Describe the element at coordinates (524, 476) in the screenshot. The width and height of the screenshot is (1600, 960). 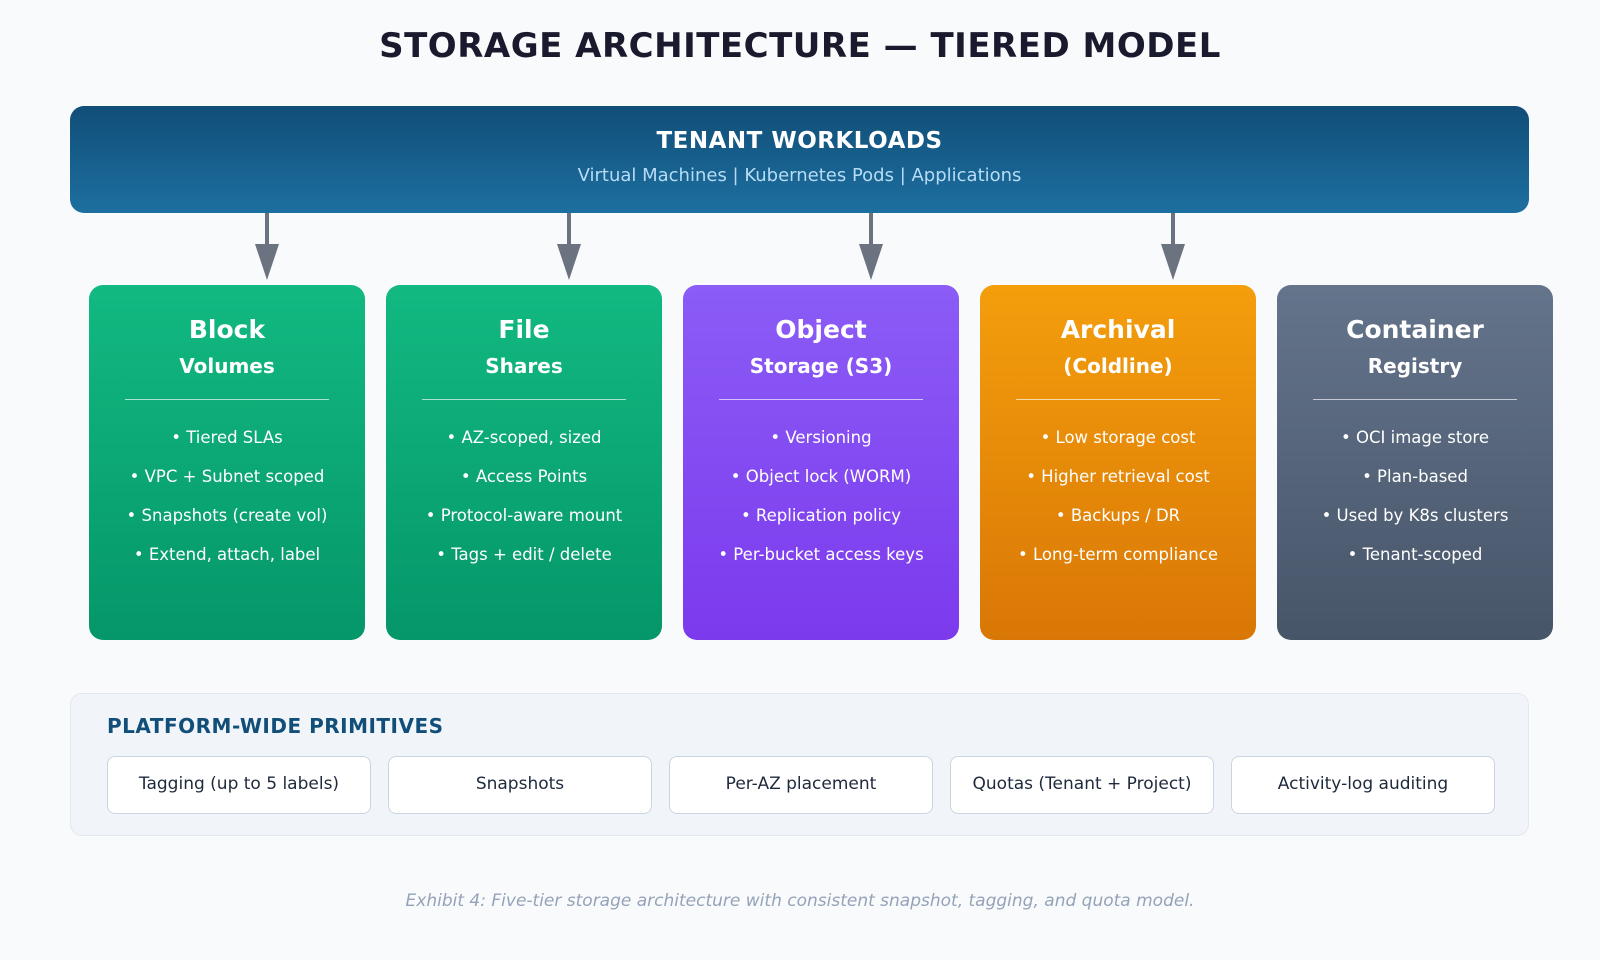
I see `tier-bullet: • Access Points` at that location.